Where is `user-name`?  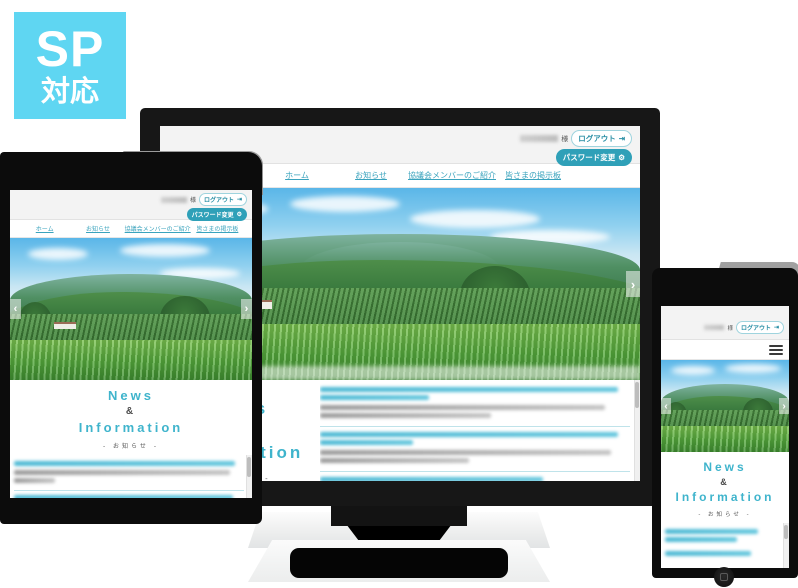
user-name is located at coordinates (714, 327).